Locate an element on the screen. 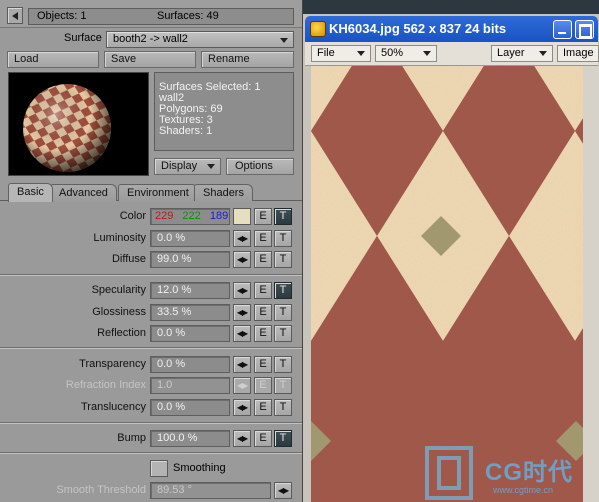 This screenshot has height=502, width=599. translucency-texture-button: T is located at coordinates (283, 407).